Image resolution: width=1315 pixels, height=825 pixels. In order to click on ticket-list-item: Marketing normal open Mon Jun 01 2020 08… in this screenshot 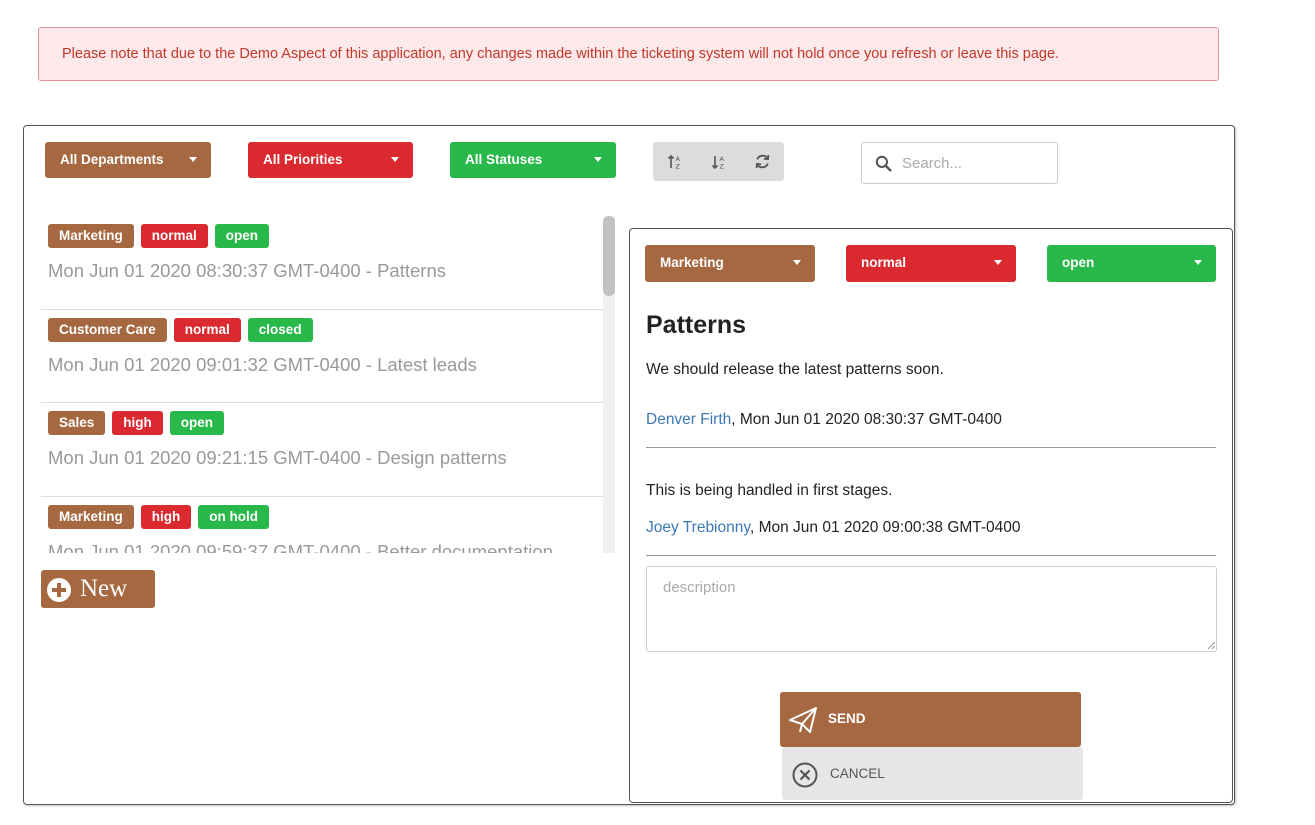, I will do `click(326, 263)`.